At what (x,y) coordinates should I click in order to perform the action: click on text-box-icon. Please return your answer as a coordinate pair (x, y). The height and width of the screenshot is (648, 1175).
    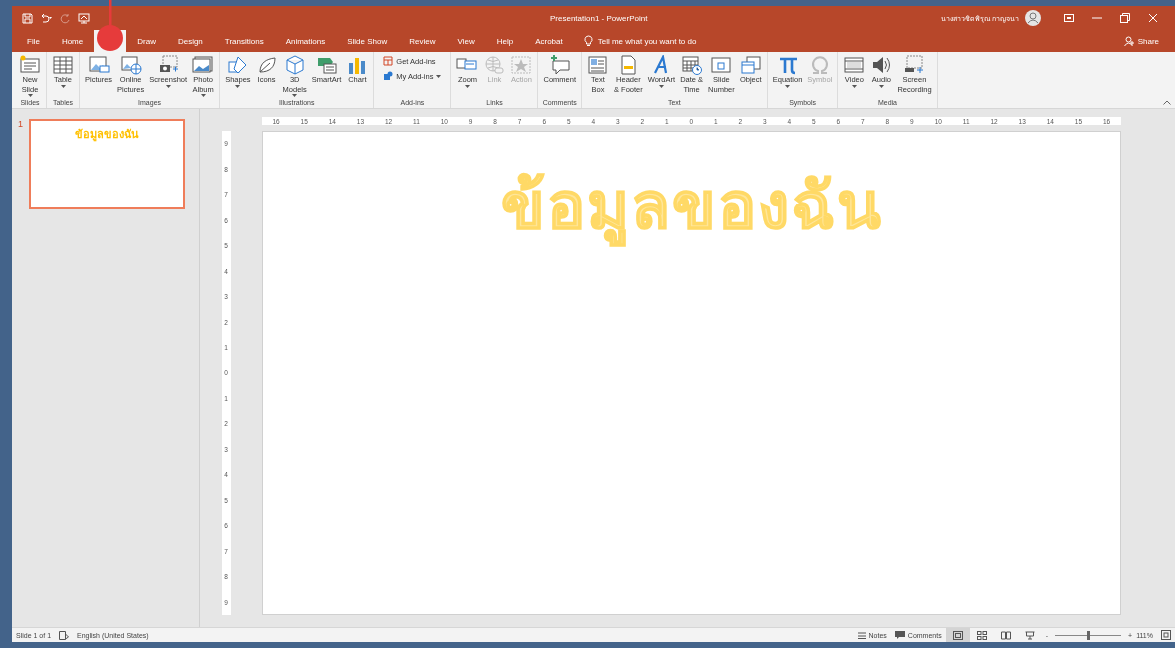
    Looking at the image, I should click on (598, 65).